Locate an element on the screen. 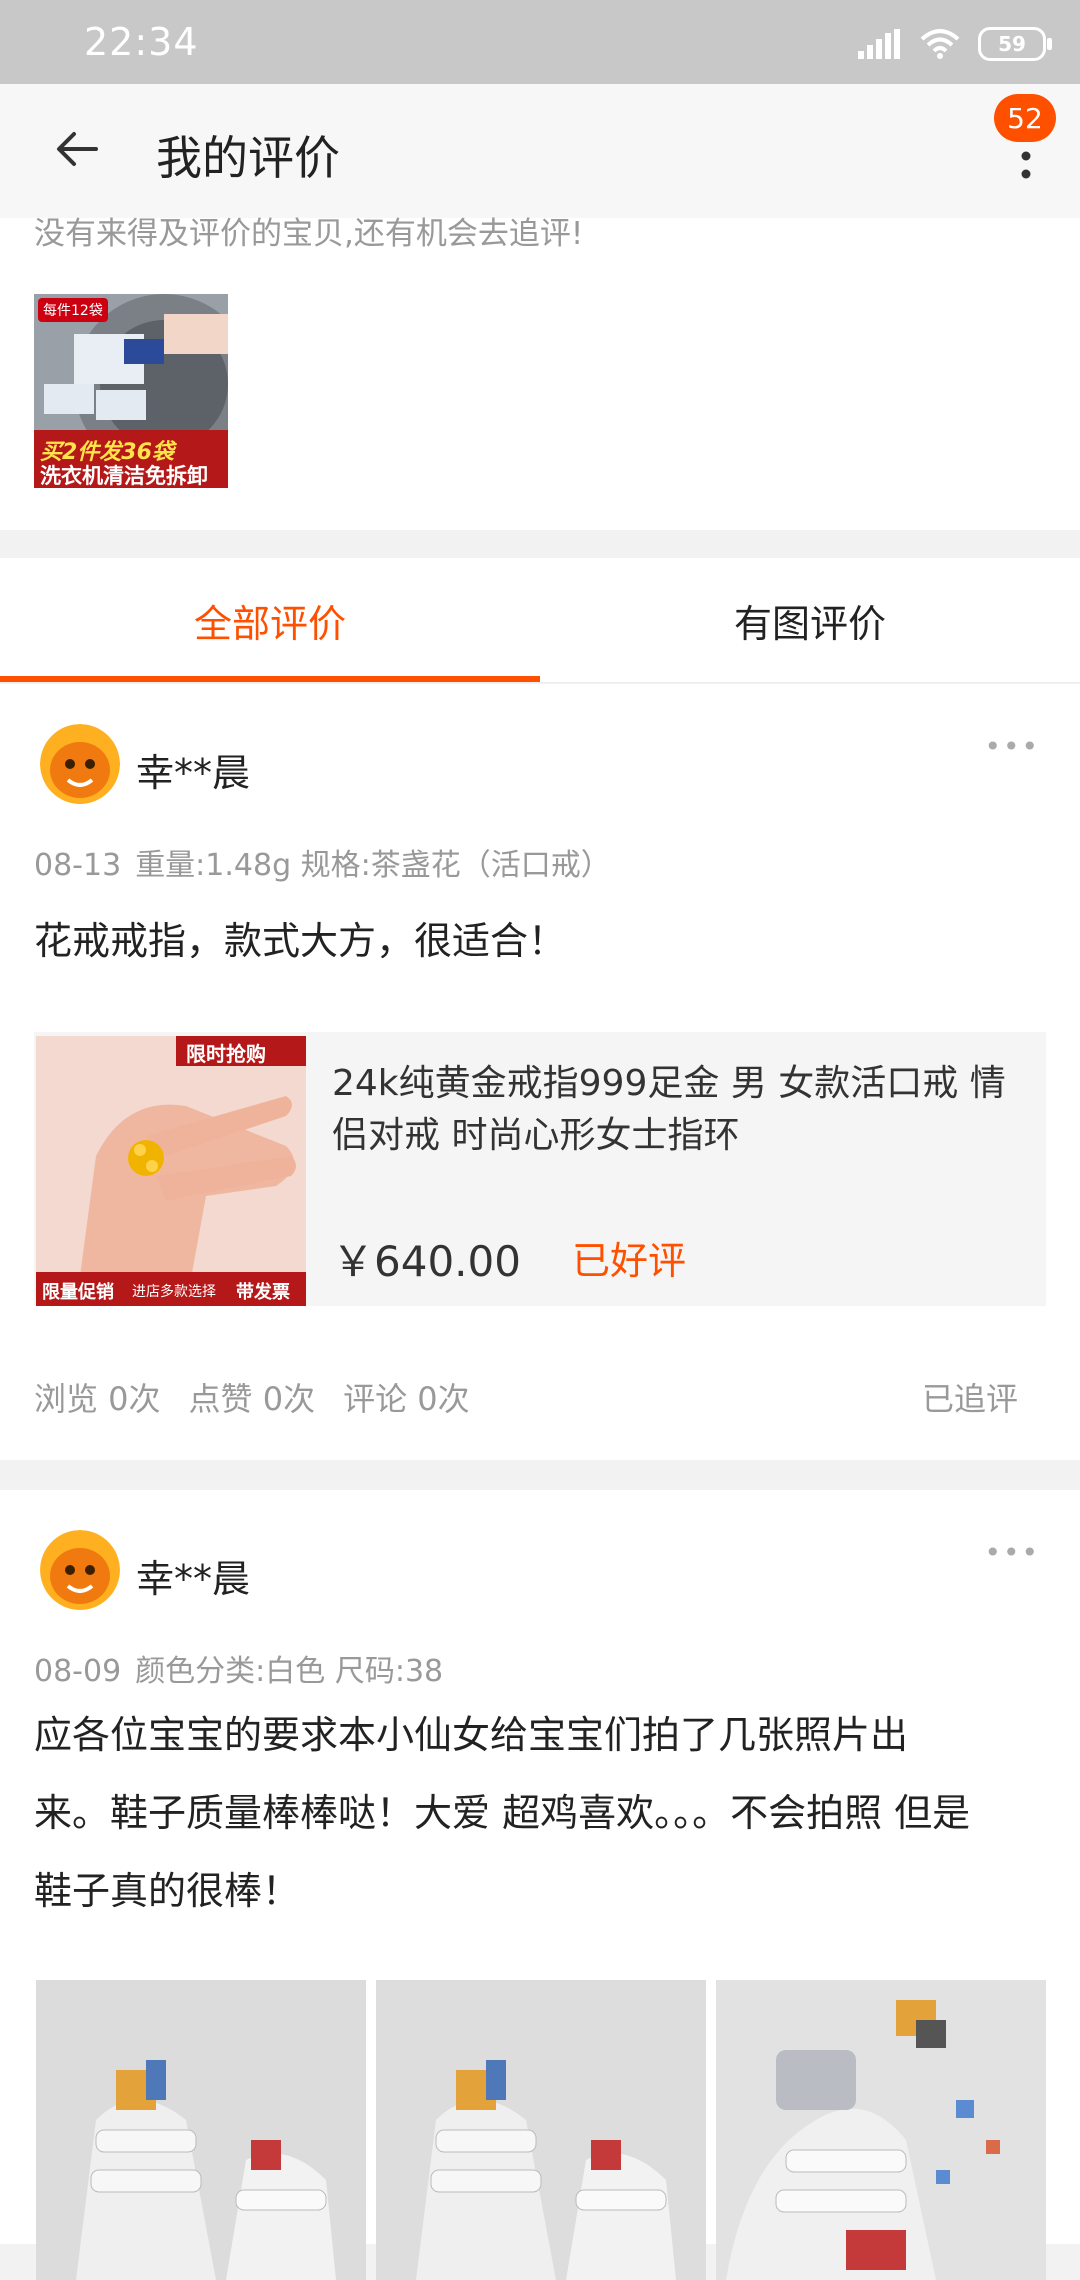  review-content: 花戒戒指，款式大方，很适合！ is located at coordinates (300, 941).